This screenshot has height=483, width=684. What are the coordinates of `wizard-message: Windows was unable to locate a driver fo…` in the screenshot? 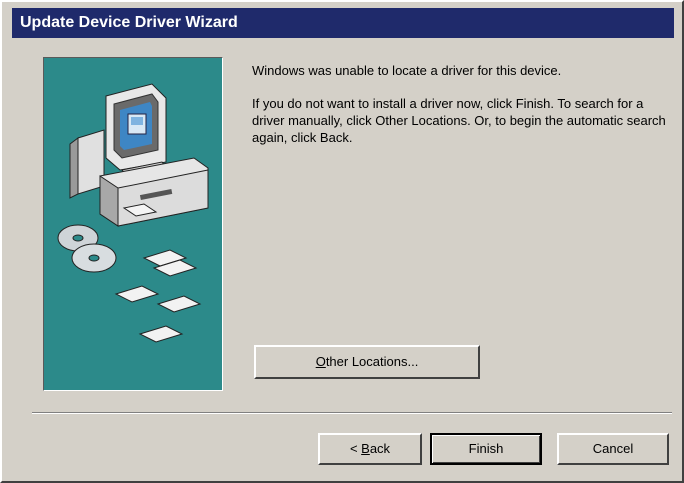 It's located at (462, 112).